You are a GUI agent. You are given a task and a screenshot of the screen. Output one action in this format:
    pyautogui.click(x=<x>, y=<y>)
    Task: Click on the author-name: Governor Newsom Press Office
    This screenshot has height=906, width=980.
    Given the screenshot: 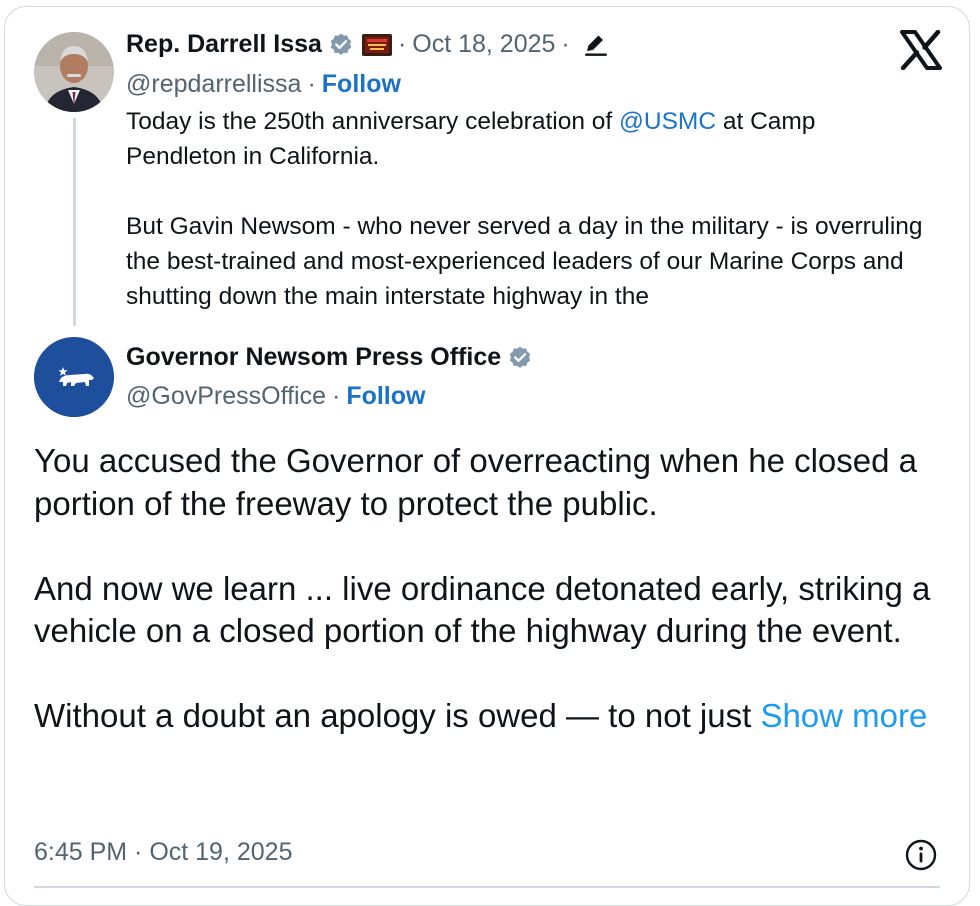 What is the action you would take?
    pyautogui.click(x=313, y=357)
    